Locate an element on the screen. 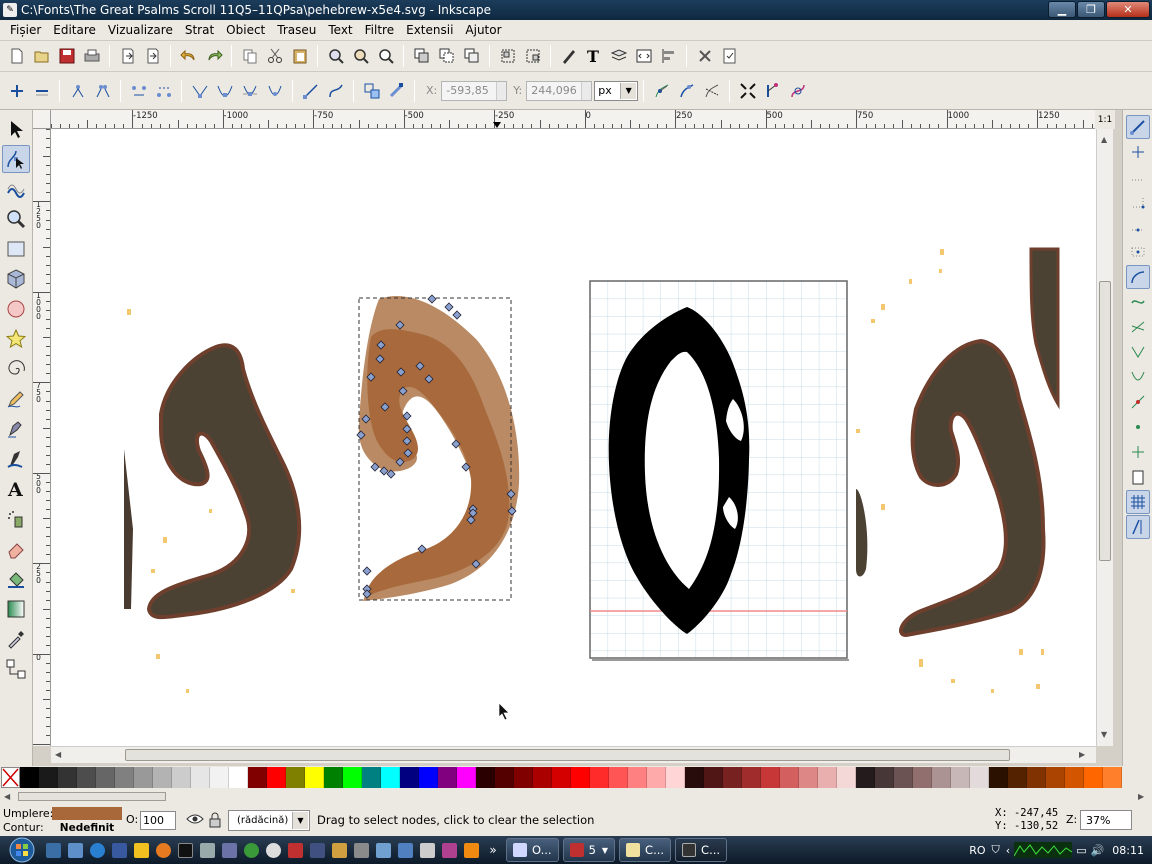 This screenshot has height=864, width=1152. palette-scroll-thumb is located at coordinates (92, 796).